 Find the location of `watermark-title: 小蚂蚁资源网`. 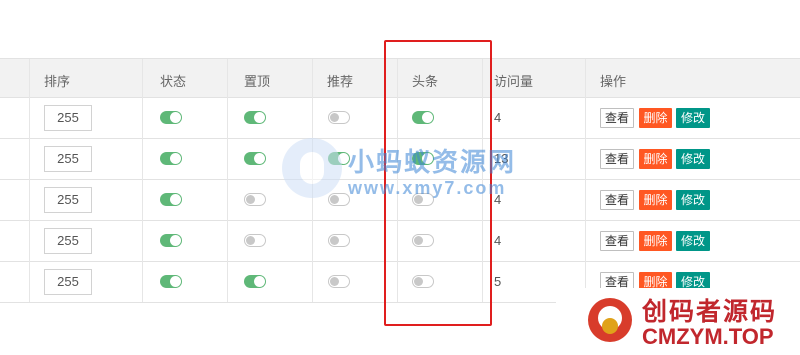

watermark-title: 小蚂蚁资源网 is located at coordinates (432, 162).